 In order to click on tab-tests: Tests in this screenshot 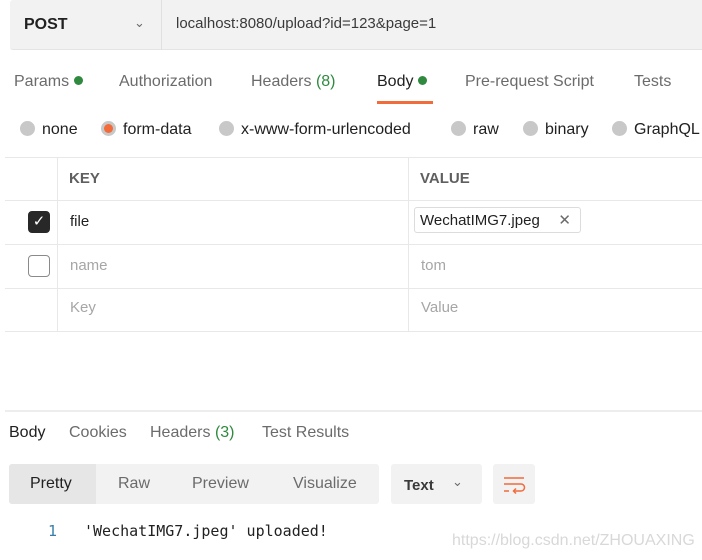, I will do `click(652, 82)`.